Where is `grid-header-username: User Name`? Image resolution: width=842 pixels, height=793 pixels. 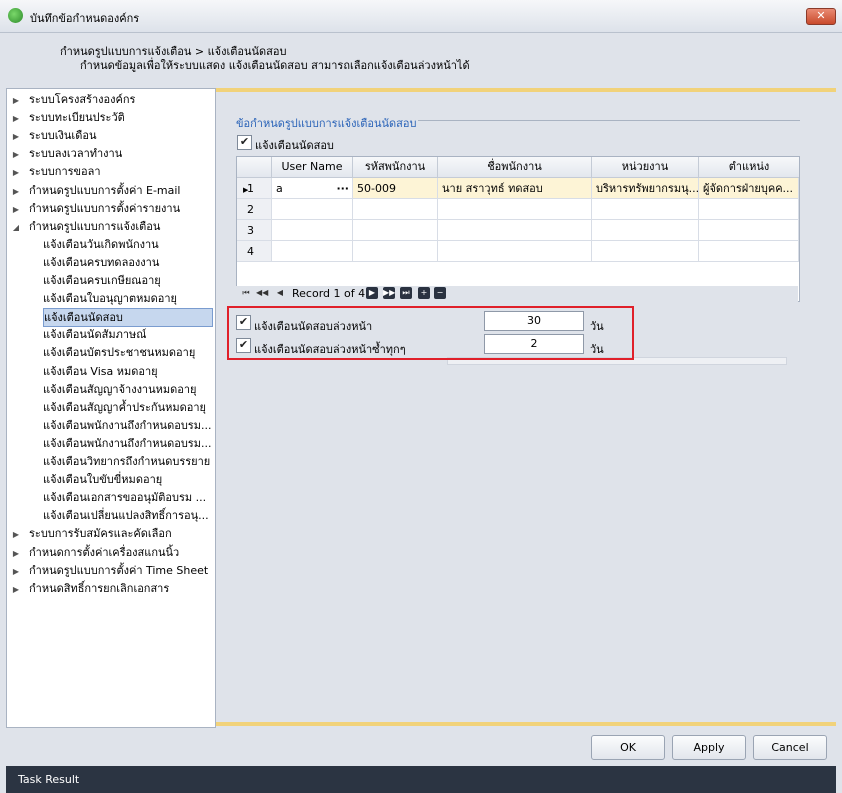 grid-header-username: User Name is located at coordinates (312, 167).